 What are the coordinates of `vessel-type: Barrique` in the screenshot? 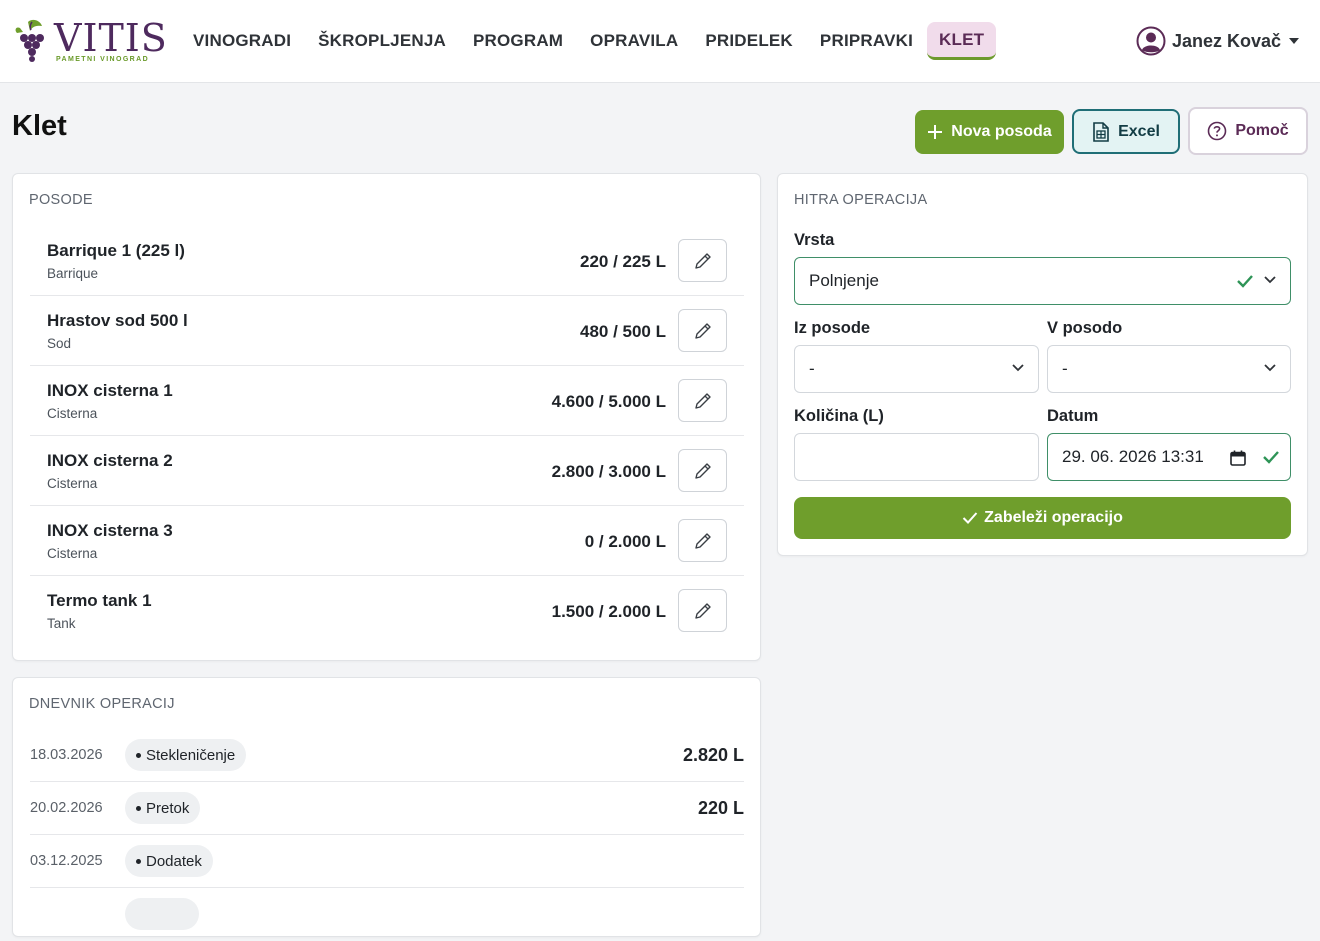 It's located at (73, 273).